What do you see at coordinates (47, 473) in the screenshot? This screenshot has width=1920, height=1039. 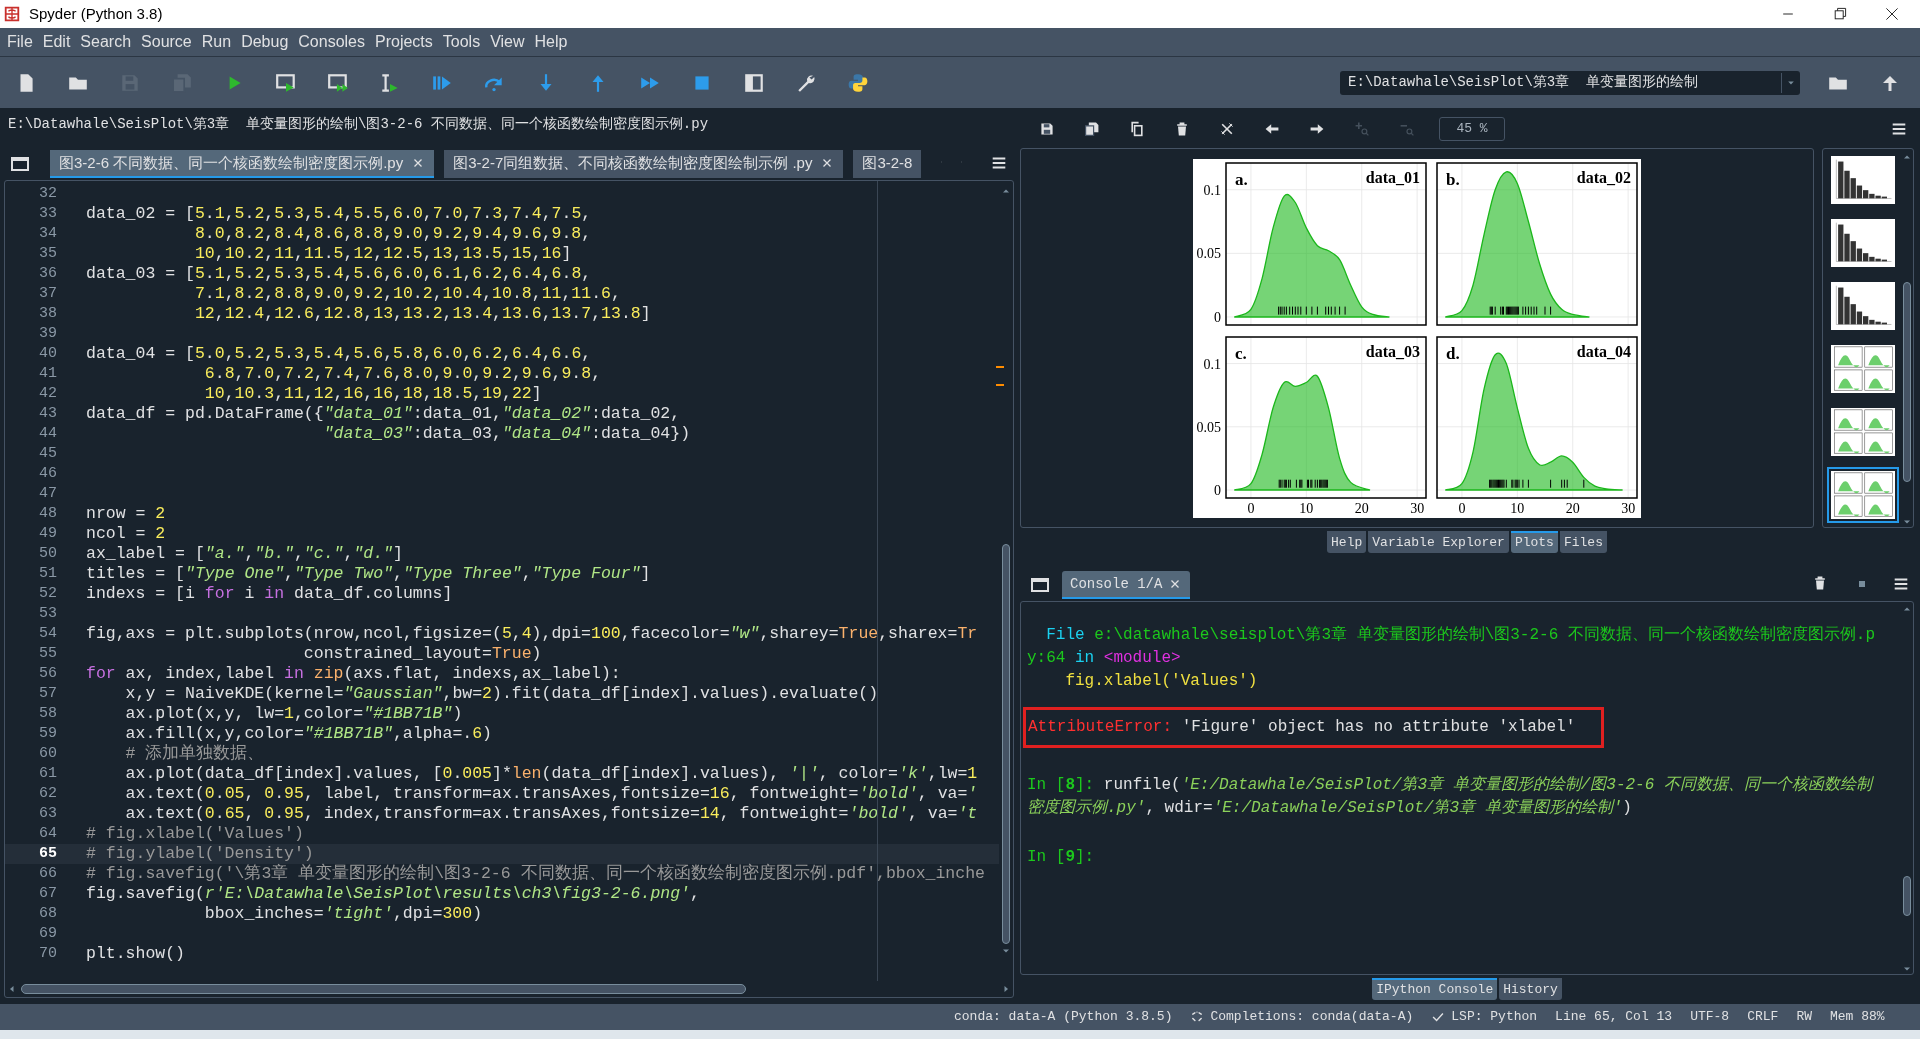 I see `line-number: 46` at bounding box center [47, 473].